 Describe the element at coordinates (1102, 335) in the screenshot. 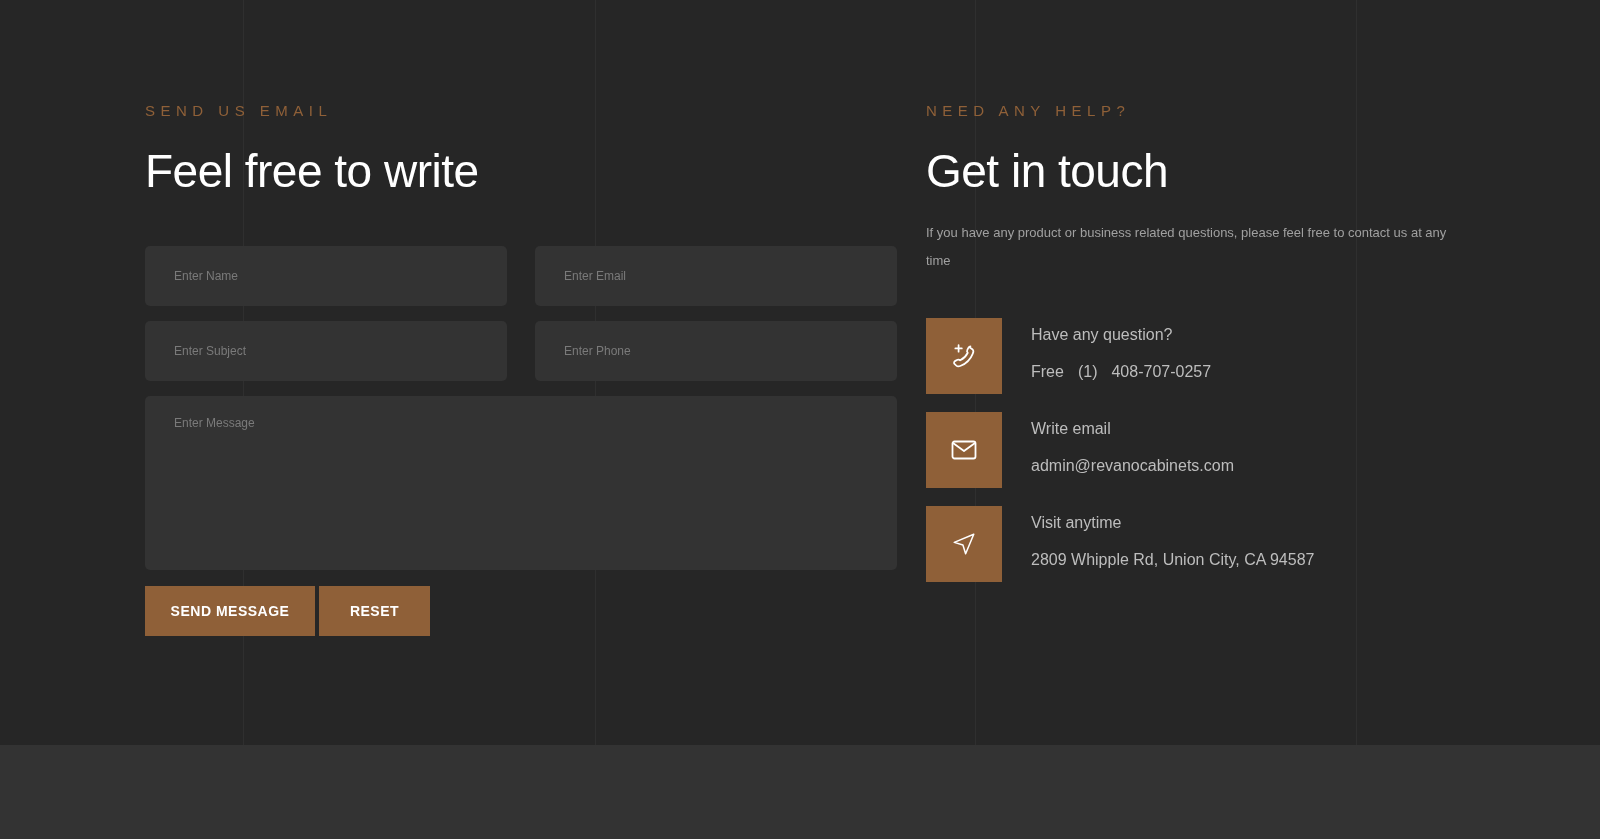

I see `contact-title: Have any question?` at that location.